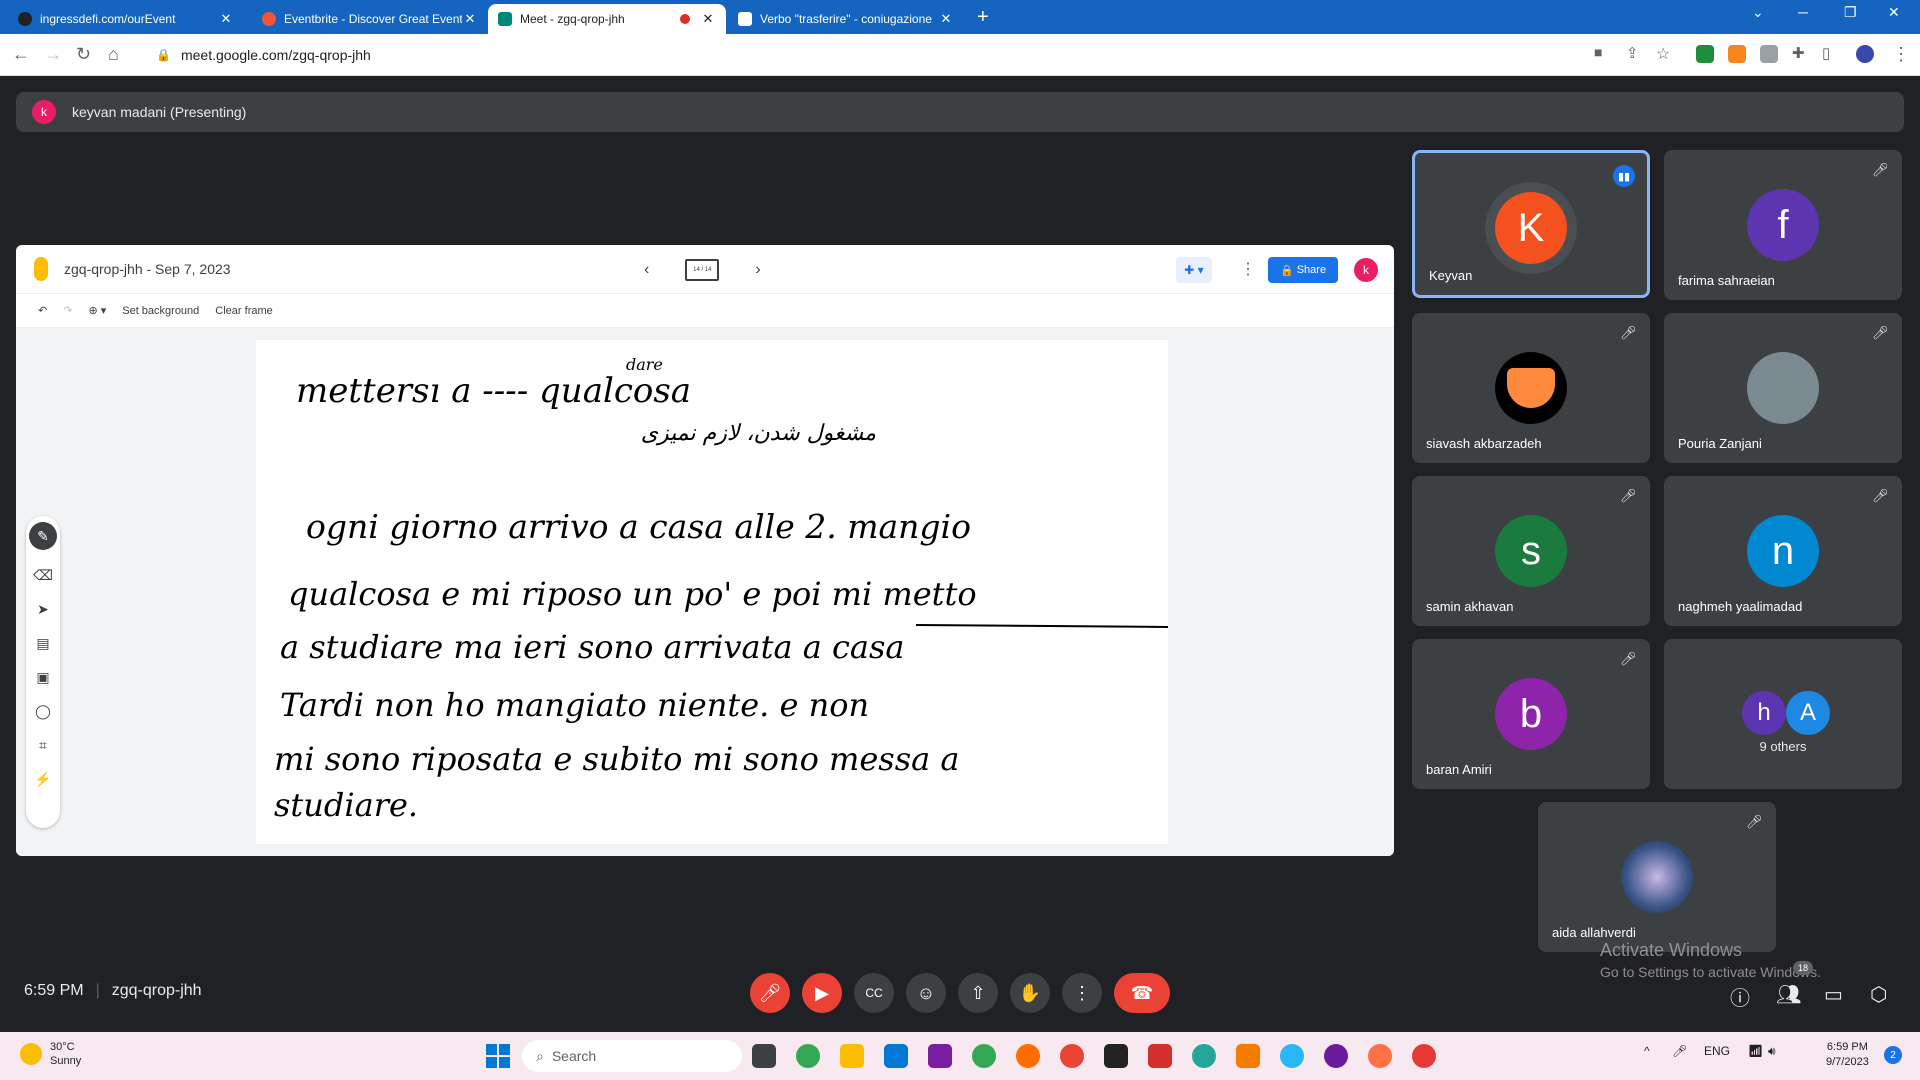 The height and width of the screenshot is (1080, 1920). What do you see at coordinates (243, 311) in the screenshot?
I see `clear-frame-button: Clear frame` at bounding box center [243, 311].